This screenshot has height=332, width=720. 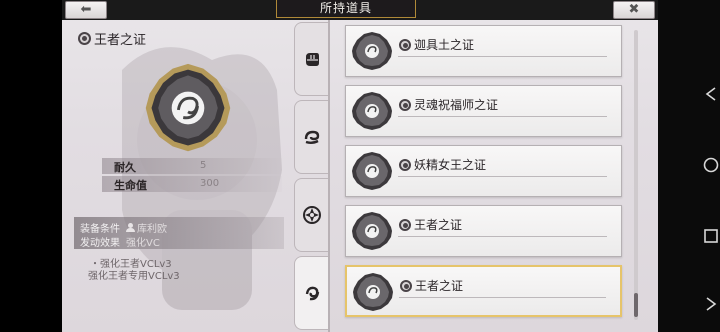 I want to click on trigger-effect-value: 强化VC, so click(x=143, y=243).